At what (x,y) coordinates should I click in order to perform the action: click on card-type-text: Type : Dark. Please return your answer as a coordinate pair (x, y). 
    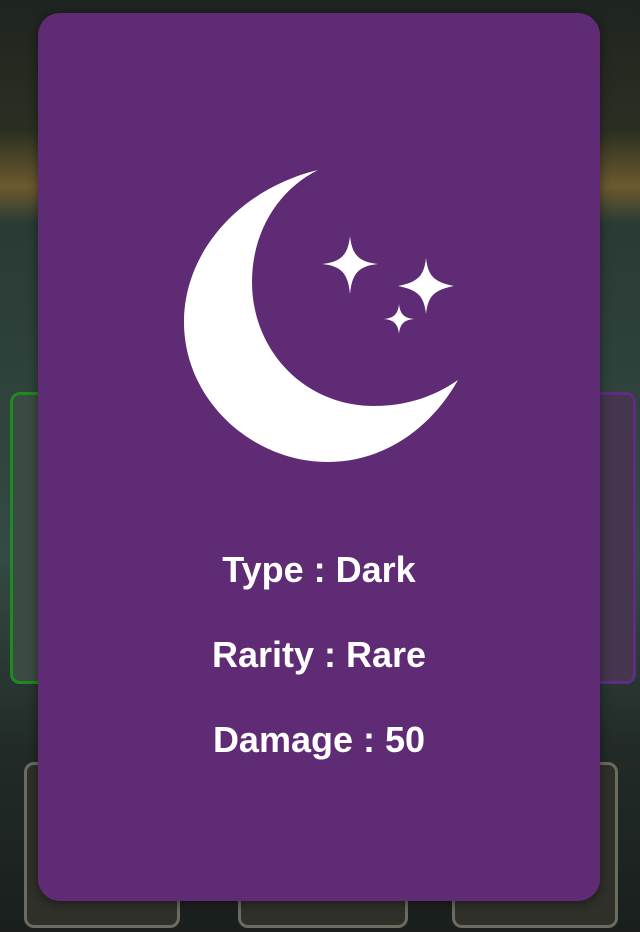
    Looking at the image, I should click on (319, 569).